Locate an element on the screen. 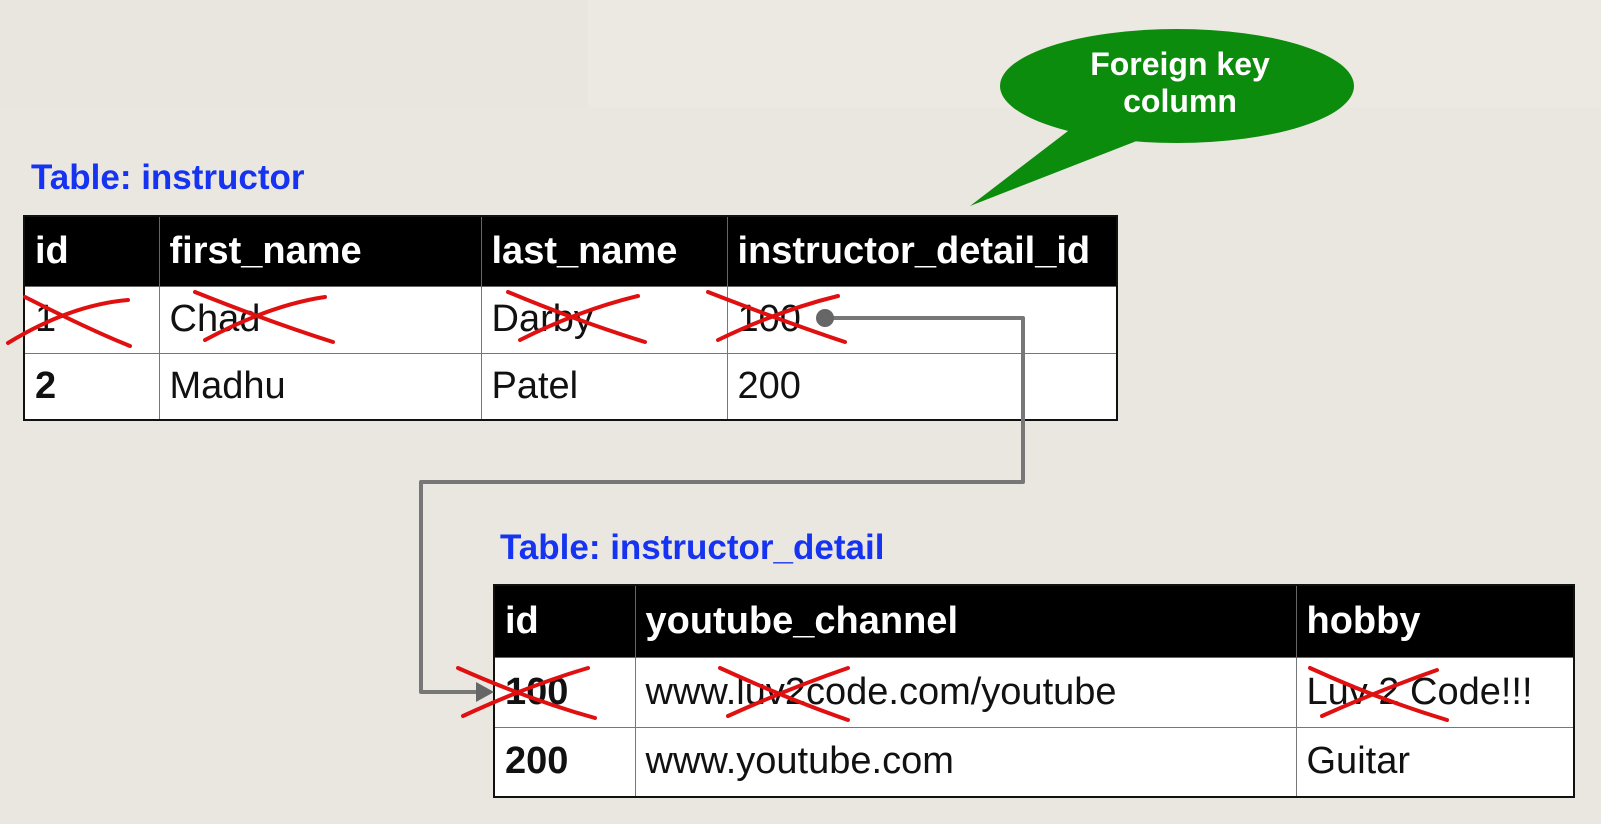 This screenshot has height=824, width=1601. column-header-first-name: first_name is located at coordinates (320, 251).